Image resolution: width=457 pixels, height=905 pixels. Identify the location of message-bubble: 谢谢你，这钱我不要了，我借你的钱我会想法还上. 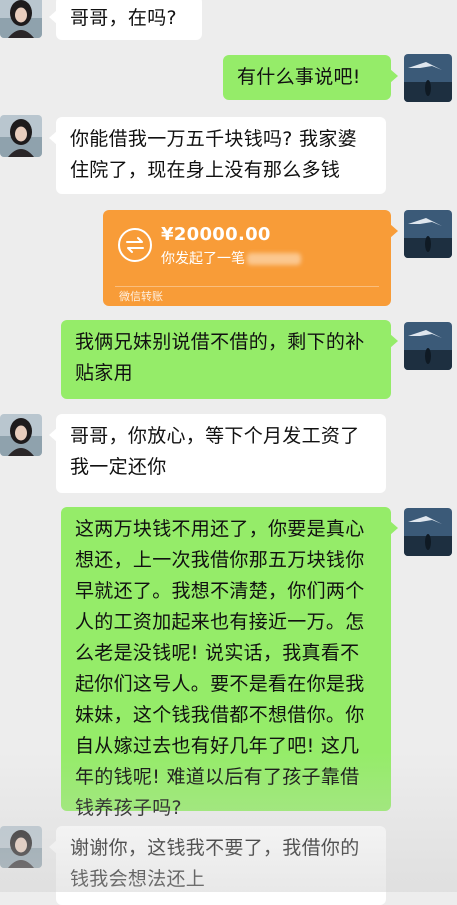
(217, 865).